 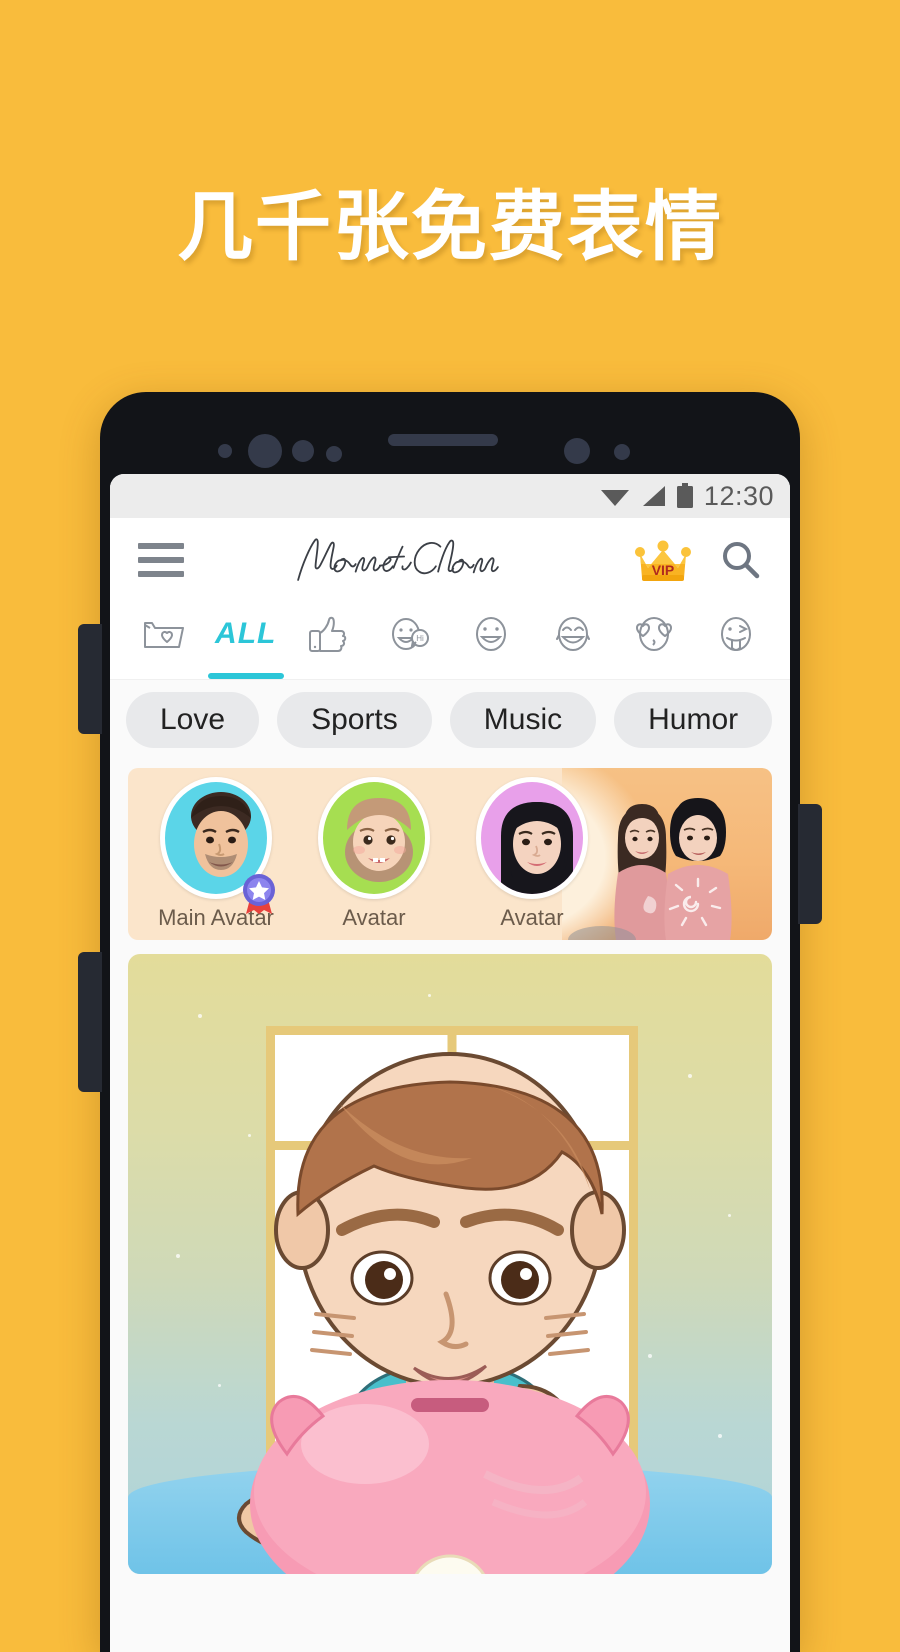 I want to click on cell-signal-icon, so click(x=653, y=496).